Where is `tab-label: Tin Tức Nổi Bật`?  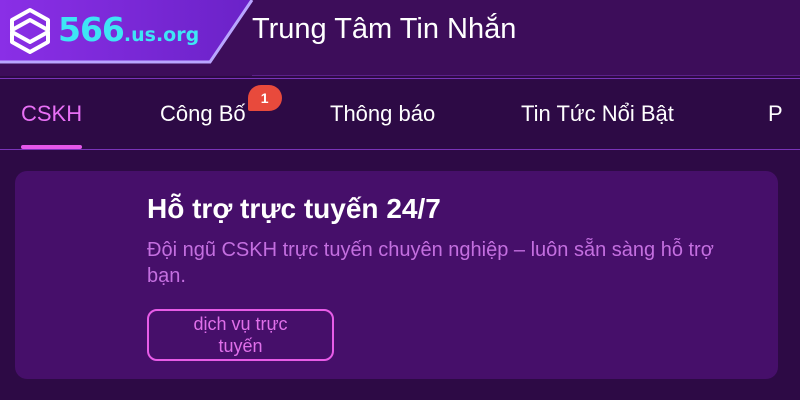
tab-label: Tin Tức Nổi Bật is located at coordinates (597, 113).